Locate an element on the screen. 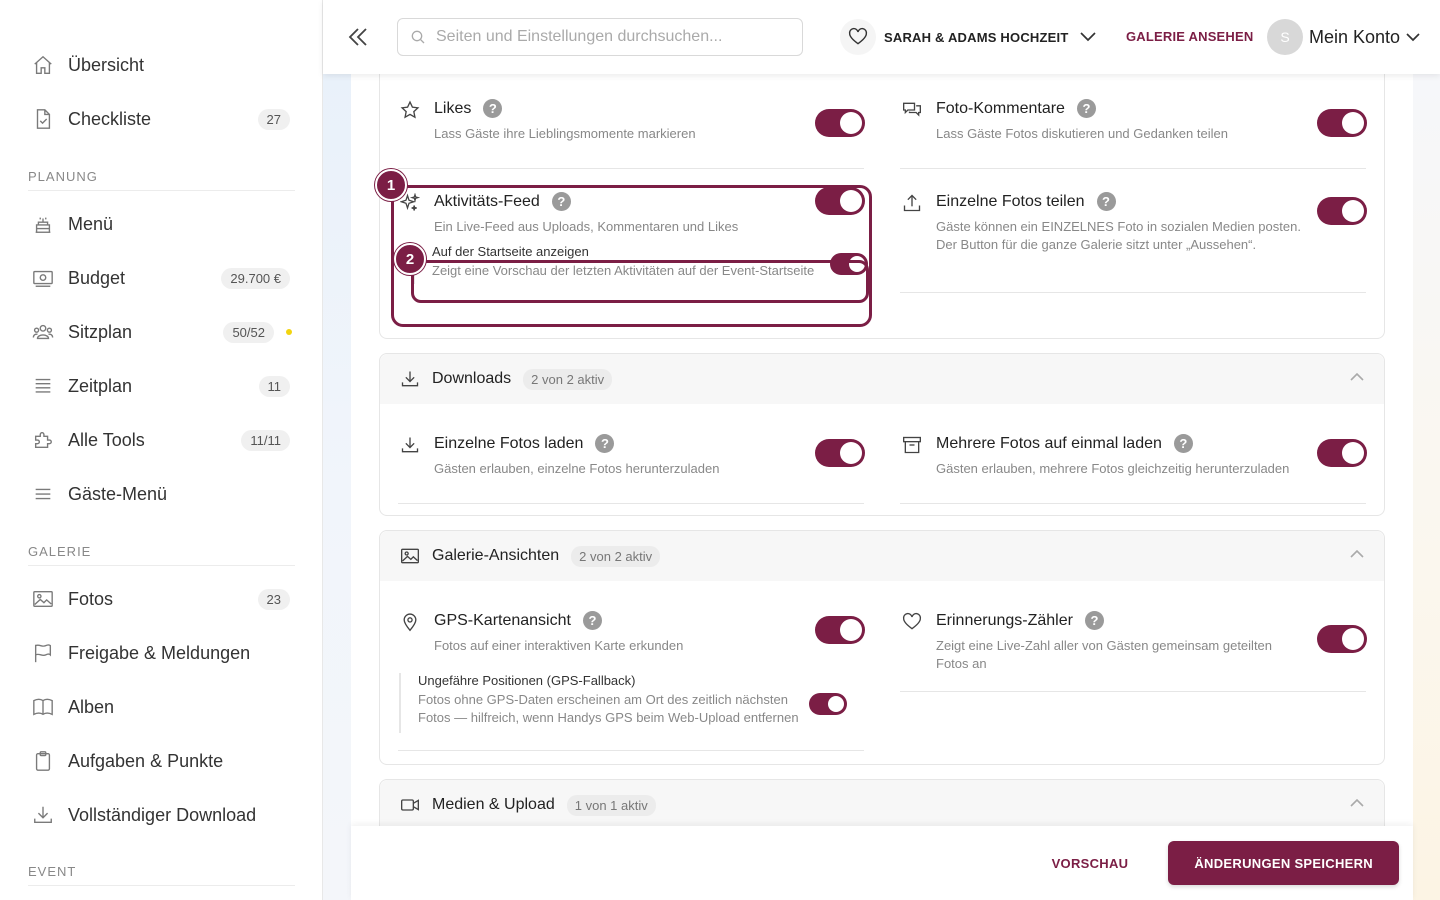  photo-comments-toggle is located at coordinates (1342, 123).